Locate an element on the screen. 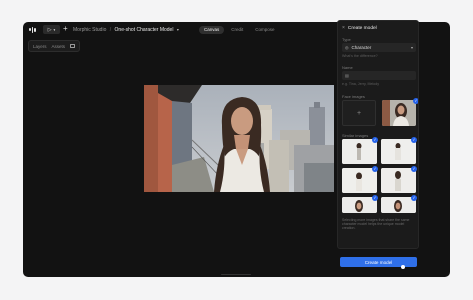  close-icon: × is located at coordinates (343, 28).